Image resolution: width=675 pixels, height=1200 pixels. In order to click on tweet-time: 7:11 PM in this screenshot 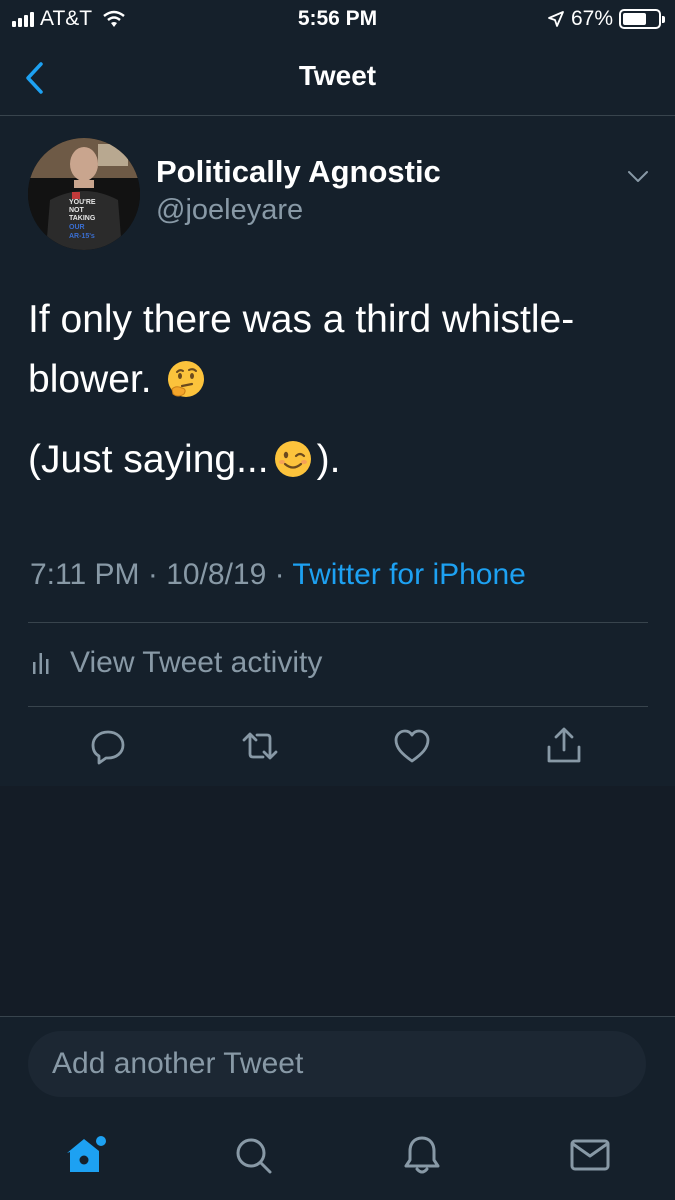, I will do `click(85, 574)`.